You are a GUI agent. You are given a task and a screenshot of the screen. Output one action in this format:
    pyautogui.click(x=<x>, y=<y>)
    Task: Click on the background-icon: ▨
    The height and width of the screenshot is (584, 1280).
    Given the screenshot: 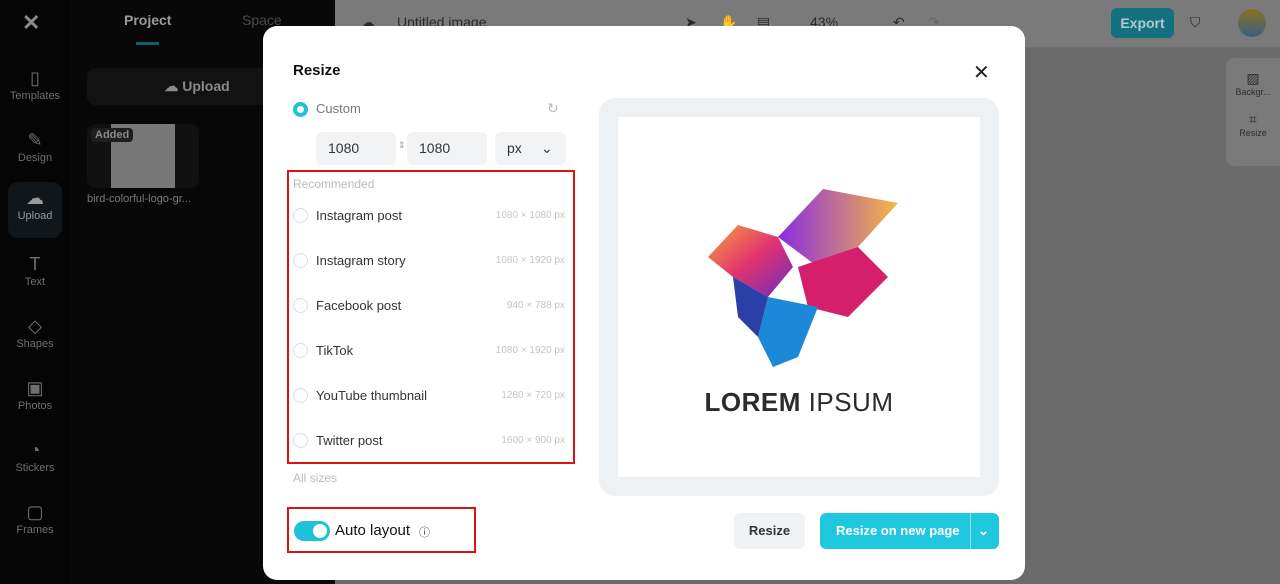 What is the action you would take?
    pyautogui.click(x=1253, y=78)
    